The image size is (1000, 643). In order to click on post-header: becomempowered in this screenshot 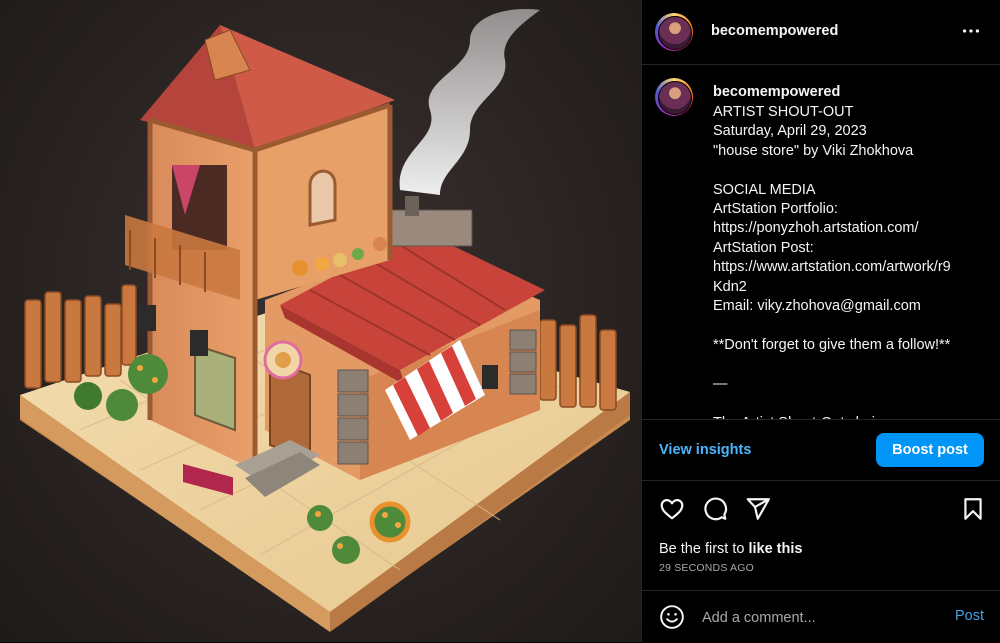, I will do `click(821, 32)`.